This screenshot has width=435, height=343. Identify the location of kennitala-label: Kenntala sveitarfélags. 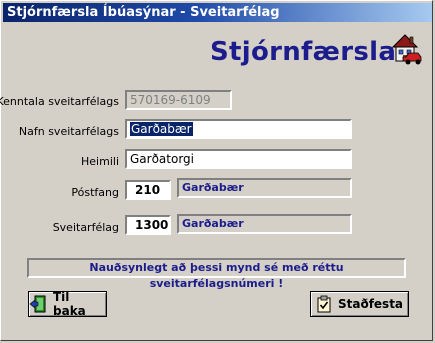
(59, 101).